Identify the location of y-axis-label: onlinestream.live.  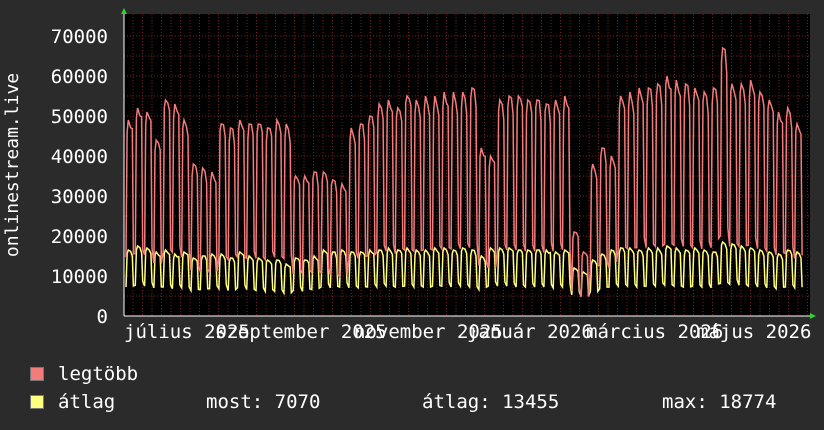
(12, 165).